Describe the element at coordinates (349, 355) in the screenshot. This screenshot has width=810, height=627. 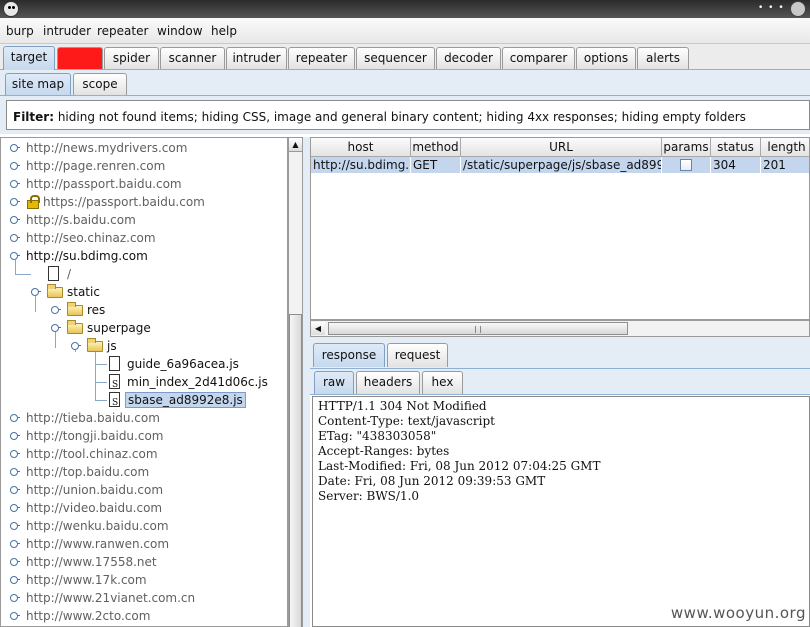
I see `tab-response: response` at that location.